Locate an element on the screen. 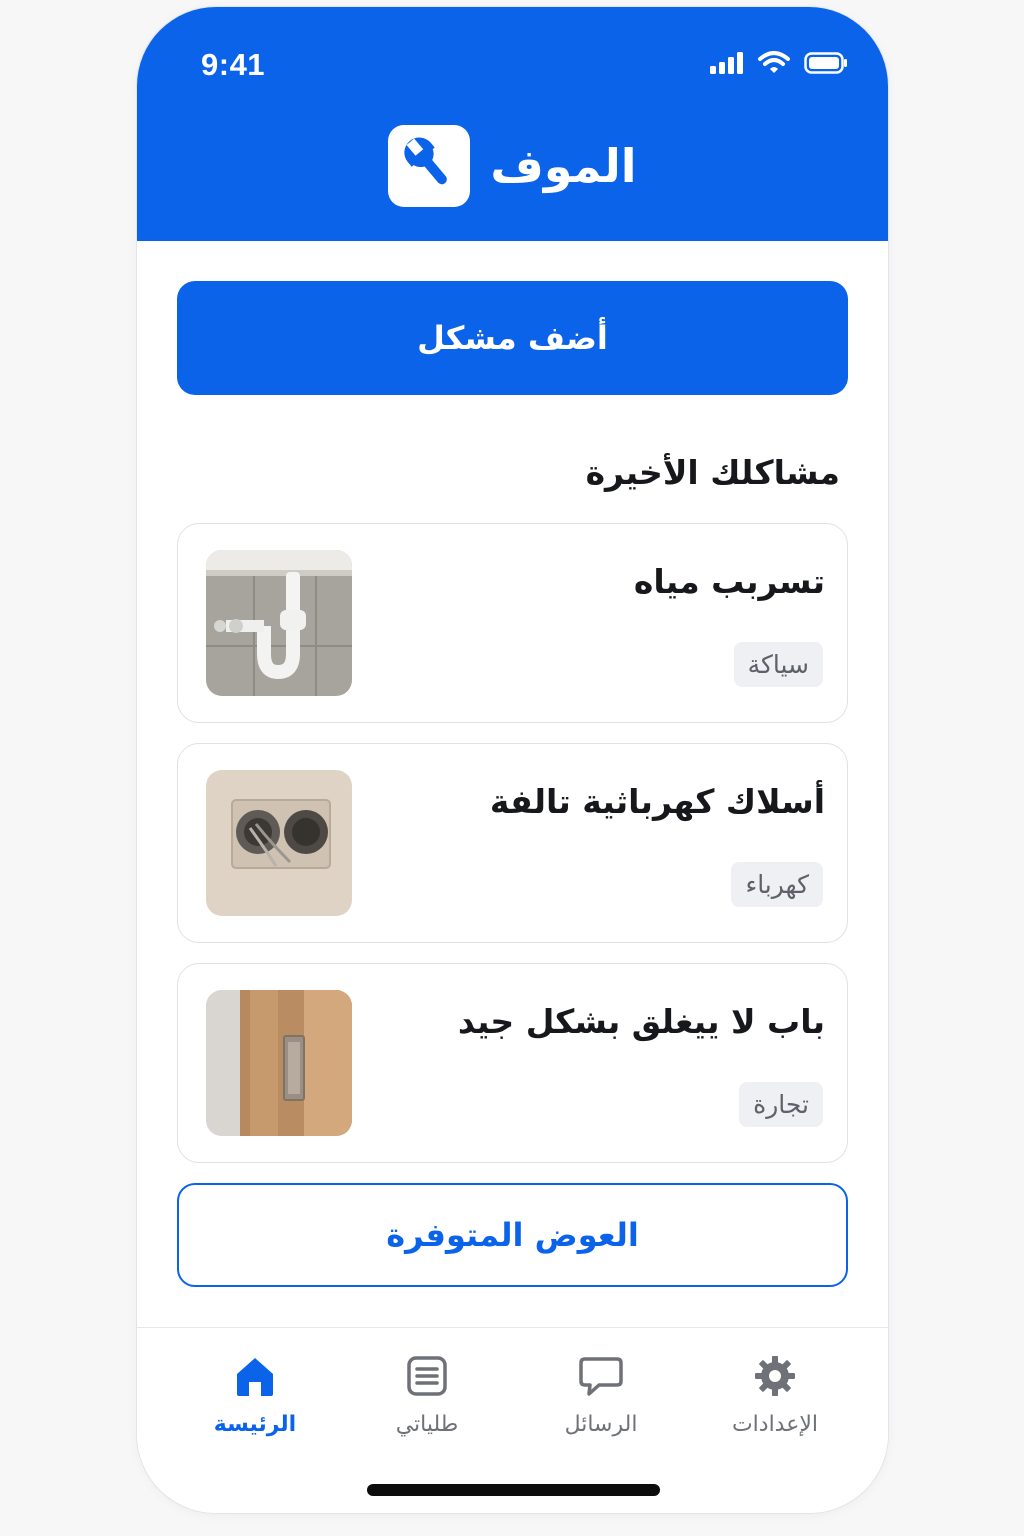 This screenshot has width=1024, height=1536. add-problem-button: أضف مشكل is located at coordinates (512, 338).